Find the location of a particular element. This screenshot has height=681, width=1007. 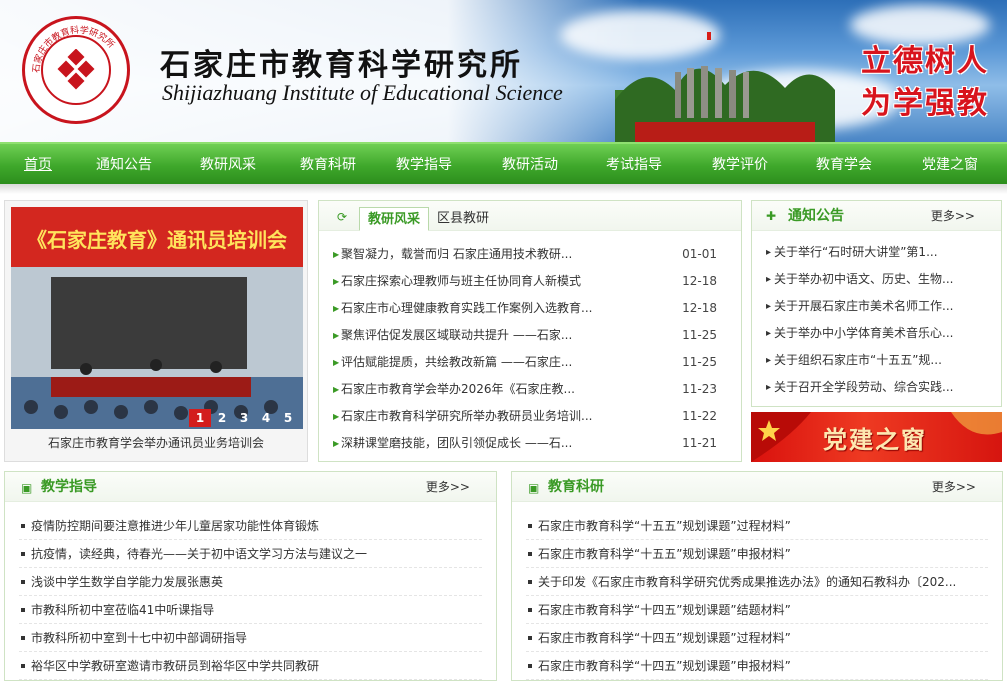

list-item: 浅谈中学生数学自学能力发展张惠英 is located at coordinates (250, 582).